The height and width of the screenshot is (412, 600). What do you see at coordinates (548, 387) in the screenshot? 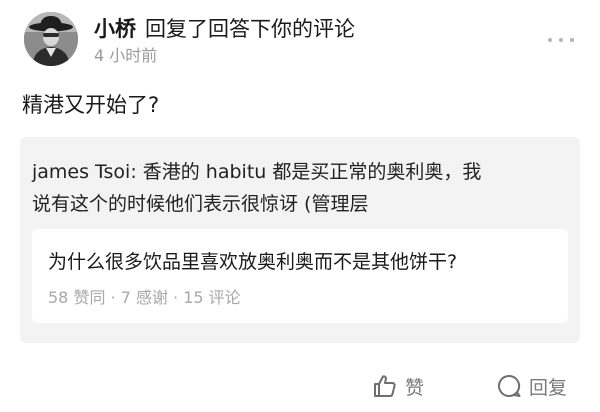
I see `reply-label: 回复` at bounding box center [548, 387].